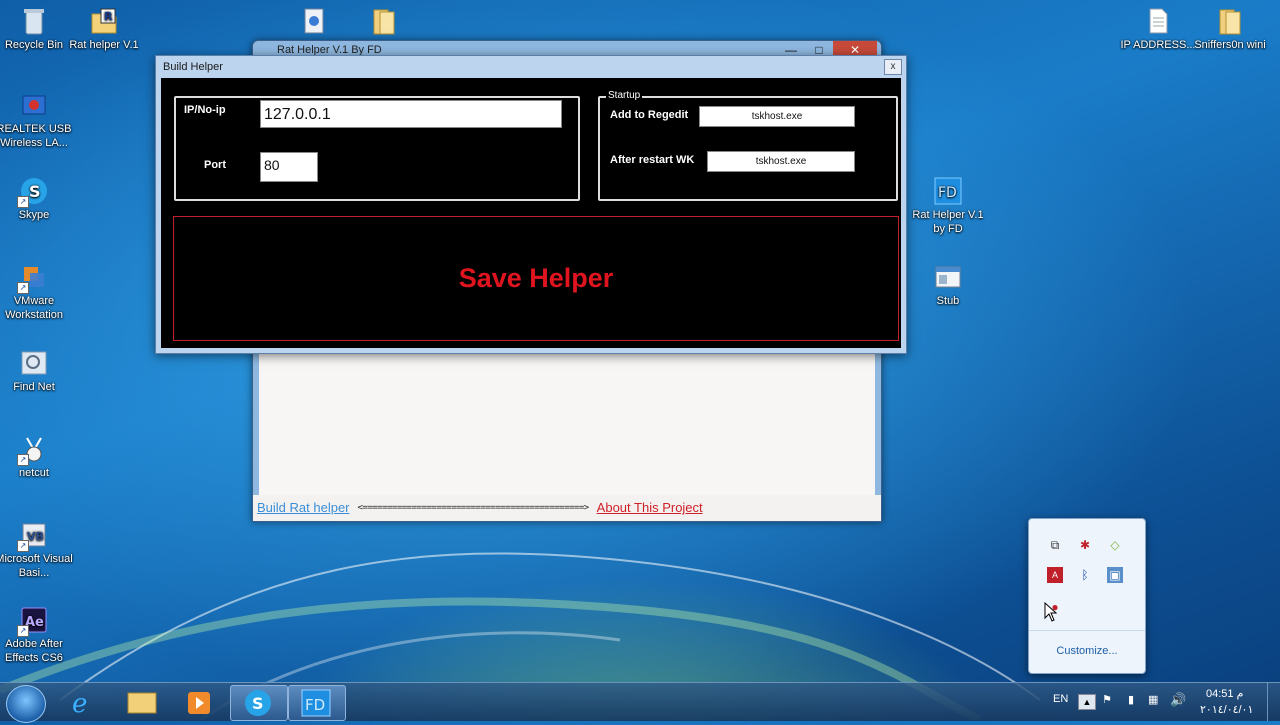 This screenshot has width=1280, height=725. I want to click on fd-app-icon: FD, so click(316, 703).